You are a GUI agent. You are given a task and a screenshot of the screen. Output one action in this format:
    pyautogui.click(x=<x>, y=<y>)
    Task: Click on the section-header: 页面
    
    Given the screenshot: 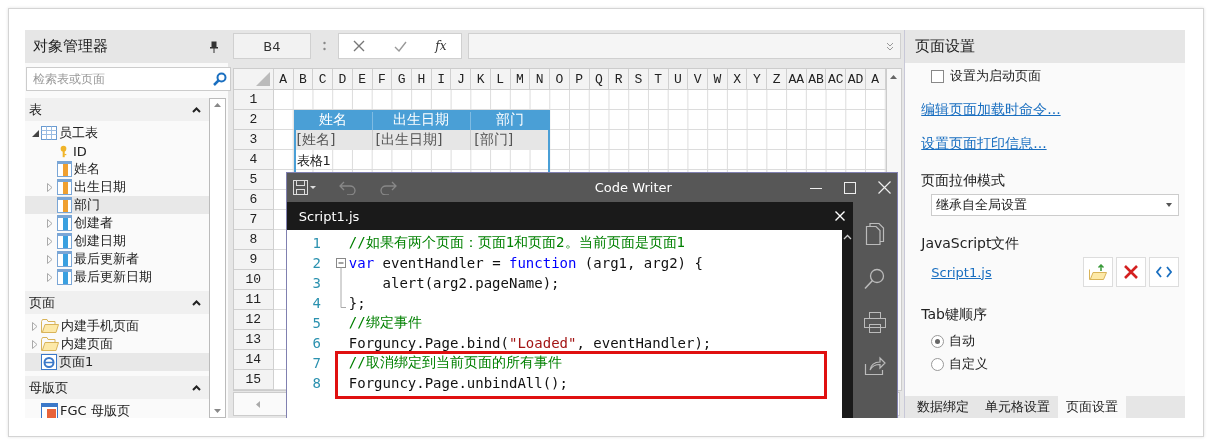 What is the action you would take?
    pyautogui.click(x=117, y=302)
    